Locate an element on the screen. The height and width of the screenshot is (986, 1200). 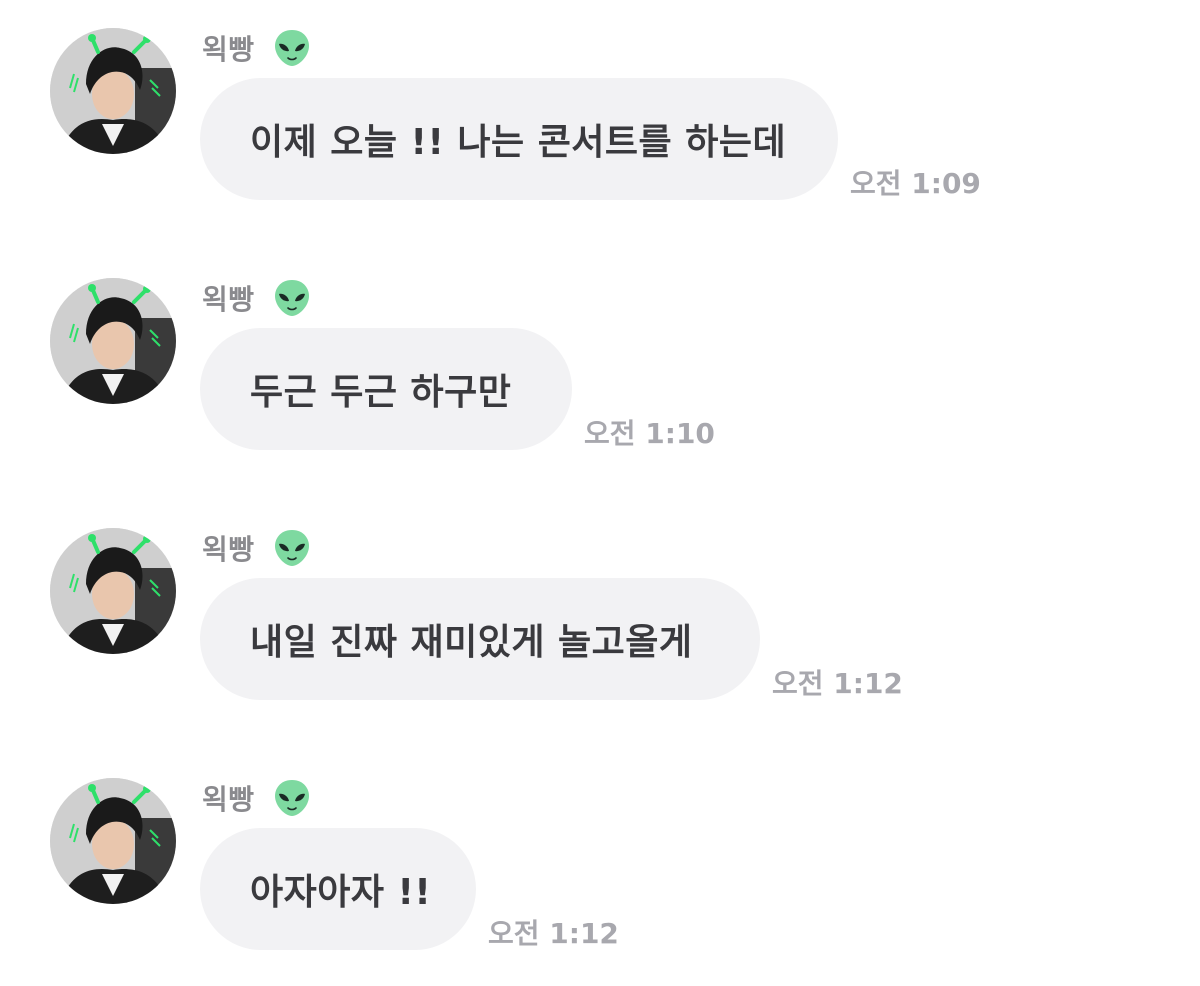
message-bubble: 두근 두근 하구만 is located at coordinates (386, 389).